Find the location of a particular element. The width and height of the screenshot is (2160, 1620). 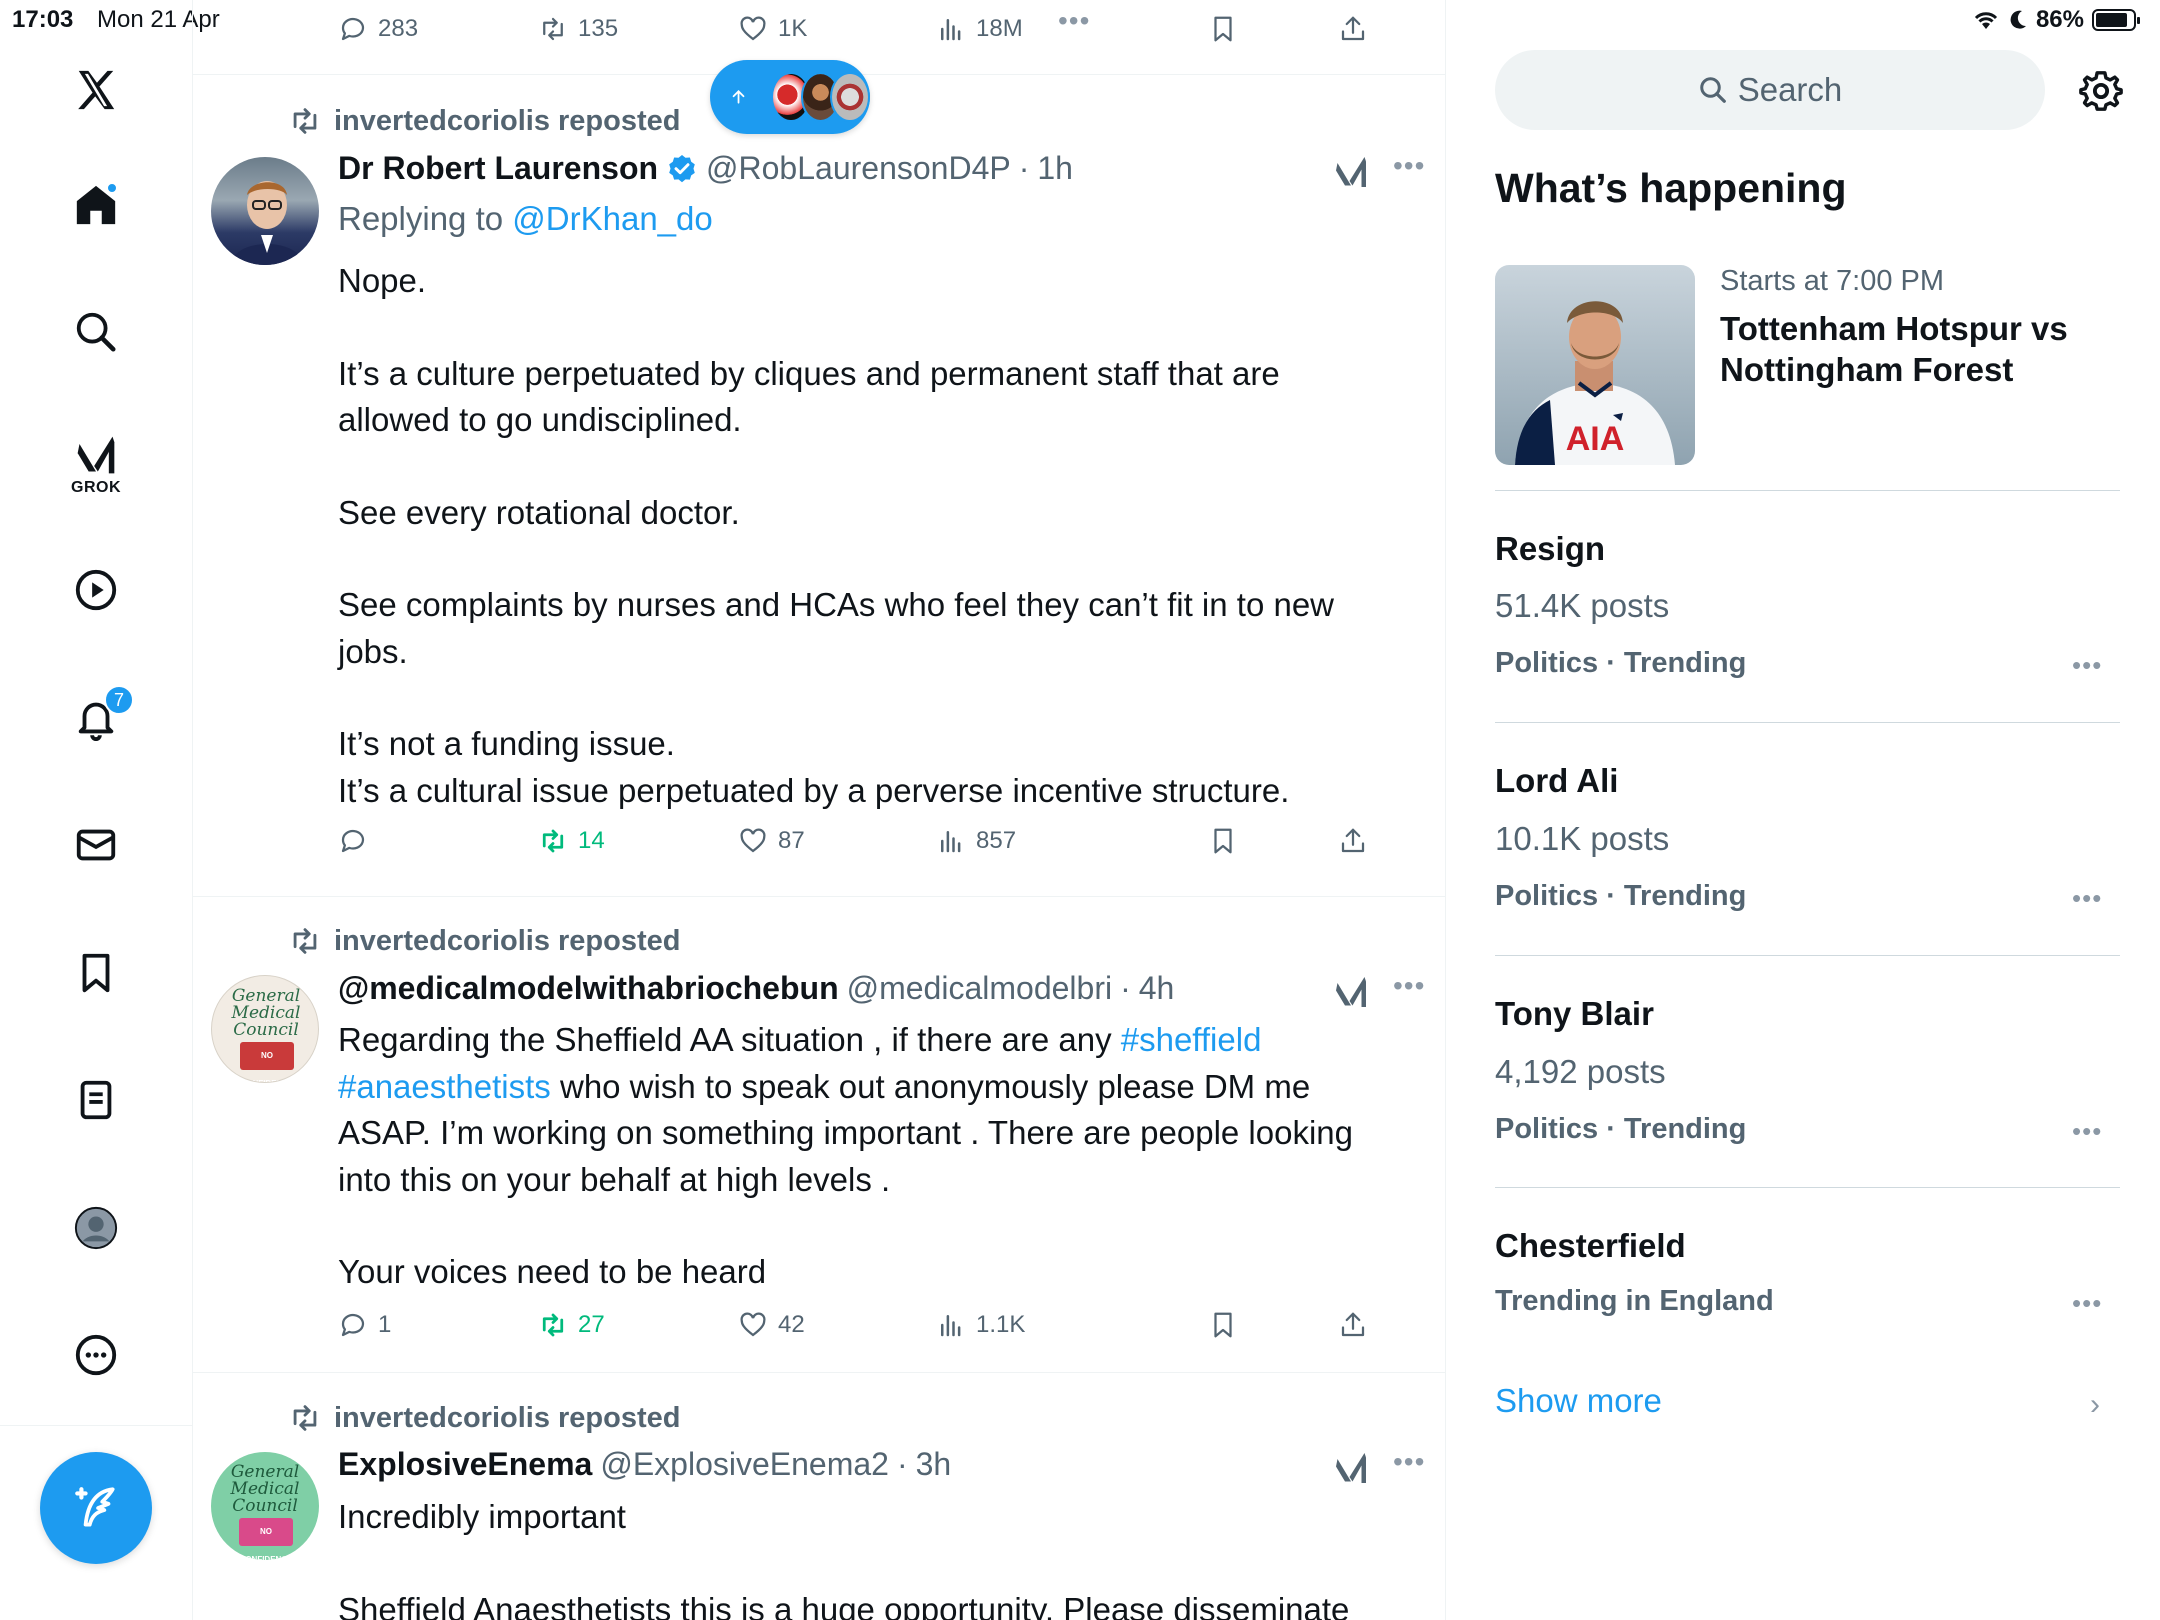

author-handle: @medicalmodelbri is located at coordinates (979, 988).